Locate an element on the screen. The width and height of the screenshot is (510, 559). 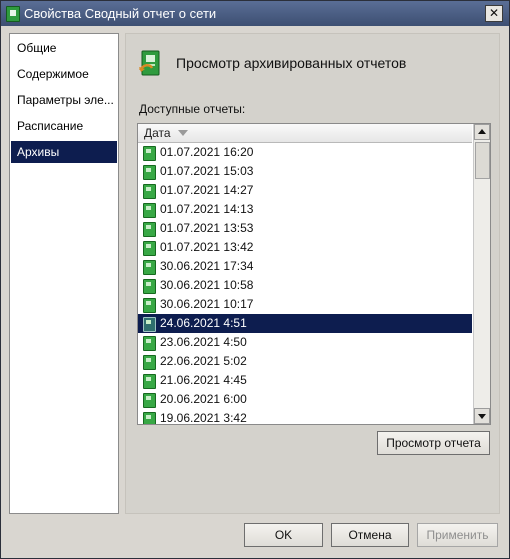
close-button: ✕ is located at coordinates (494, 13).